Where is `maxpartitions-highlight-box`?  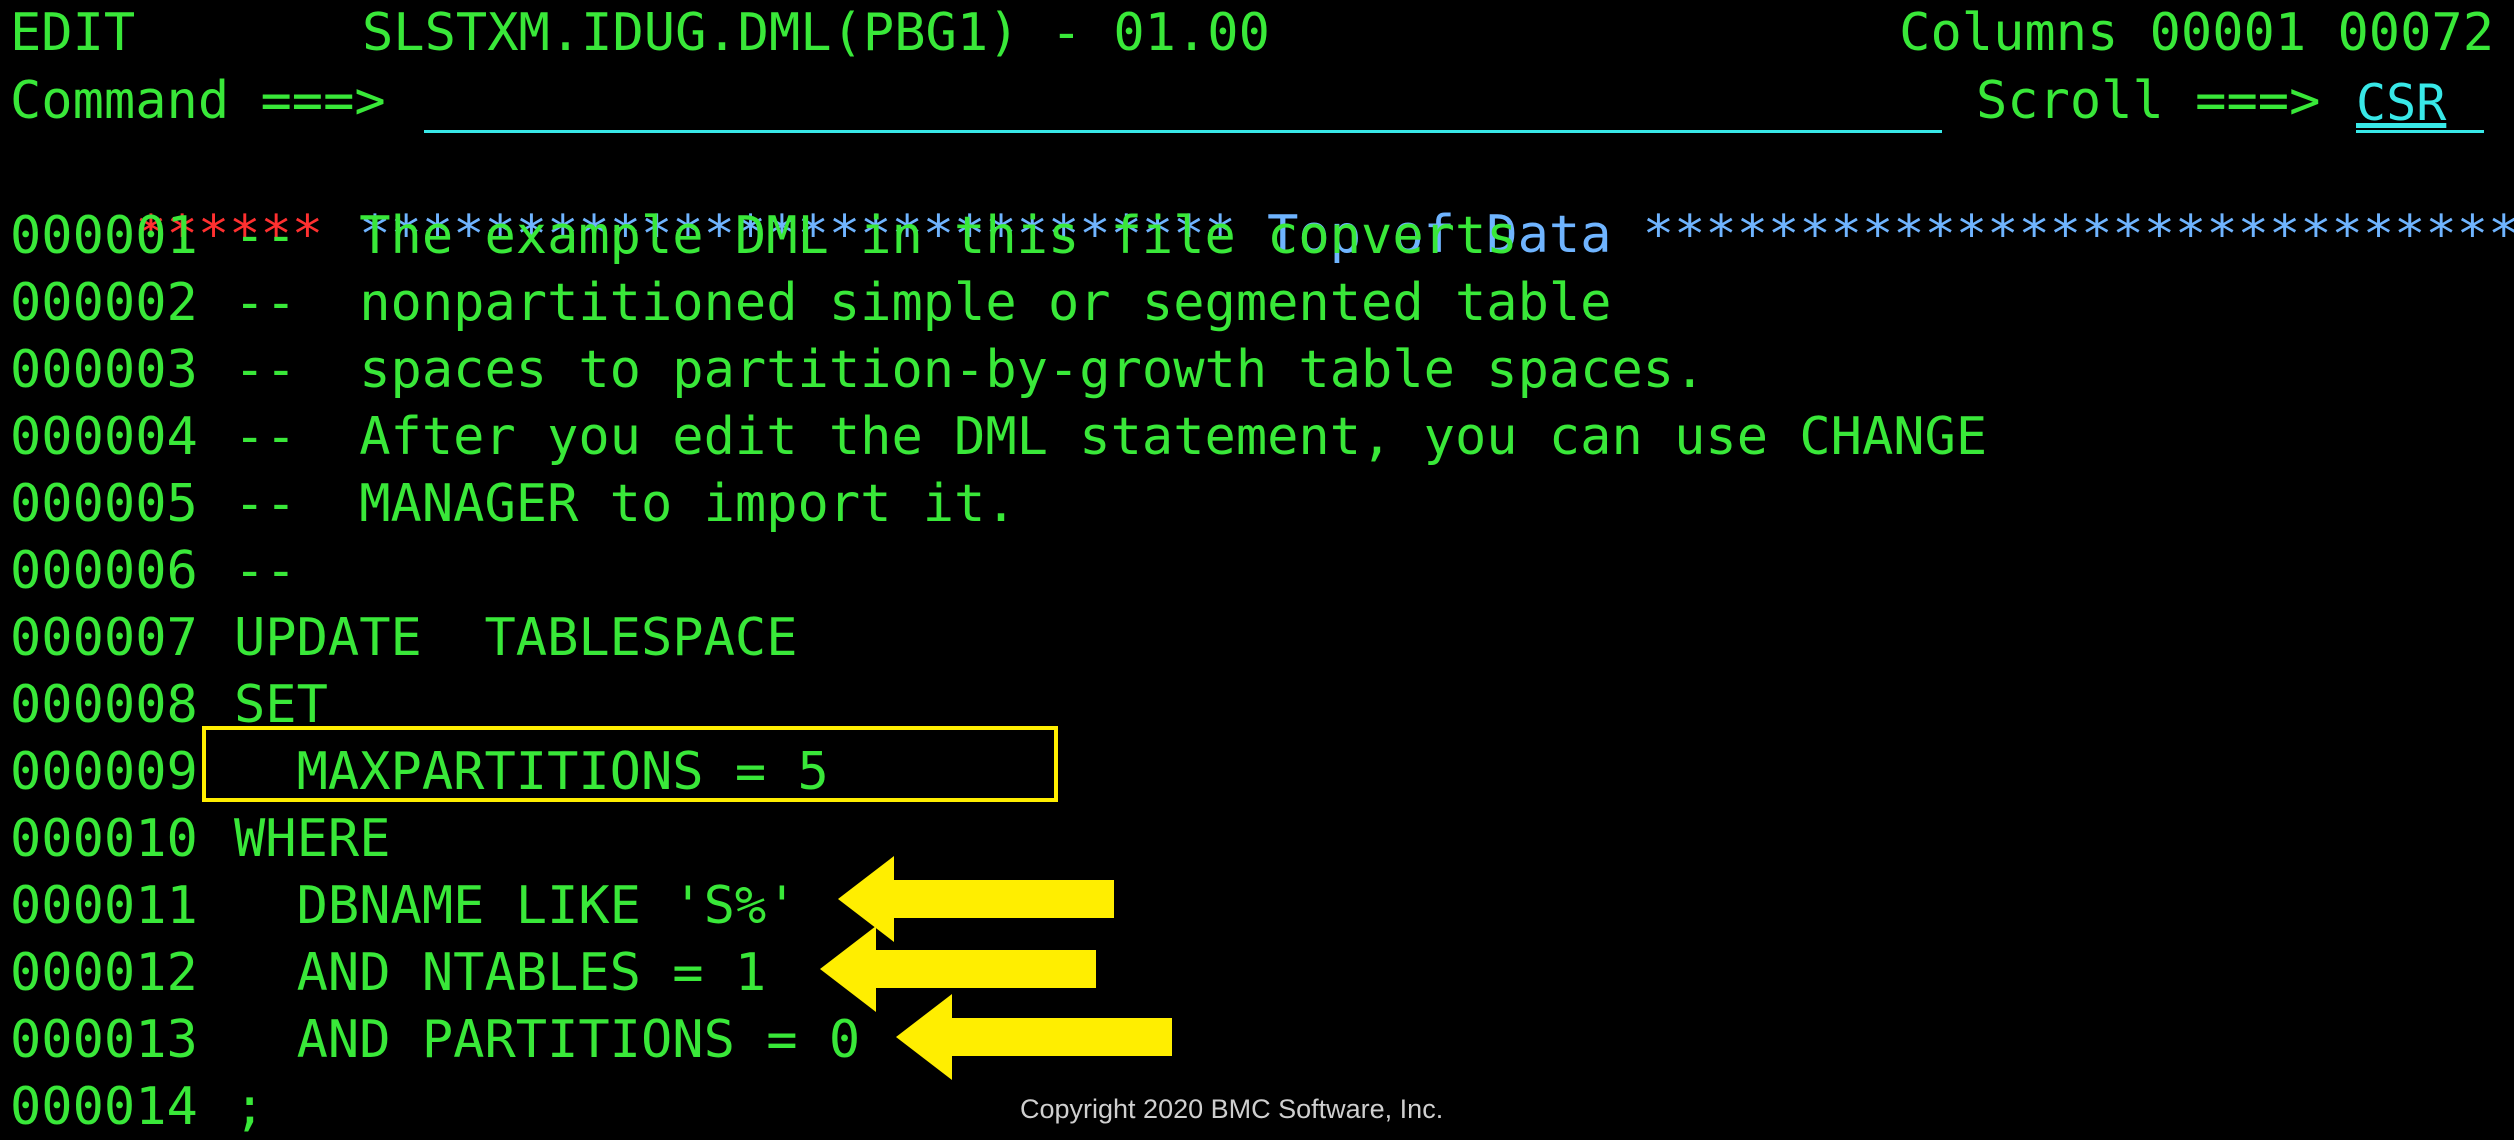 maxpartitions-highlight-box is located at coordinates (630, 764).